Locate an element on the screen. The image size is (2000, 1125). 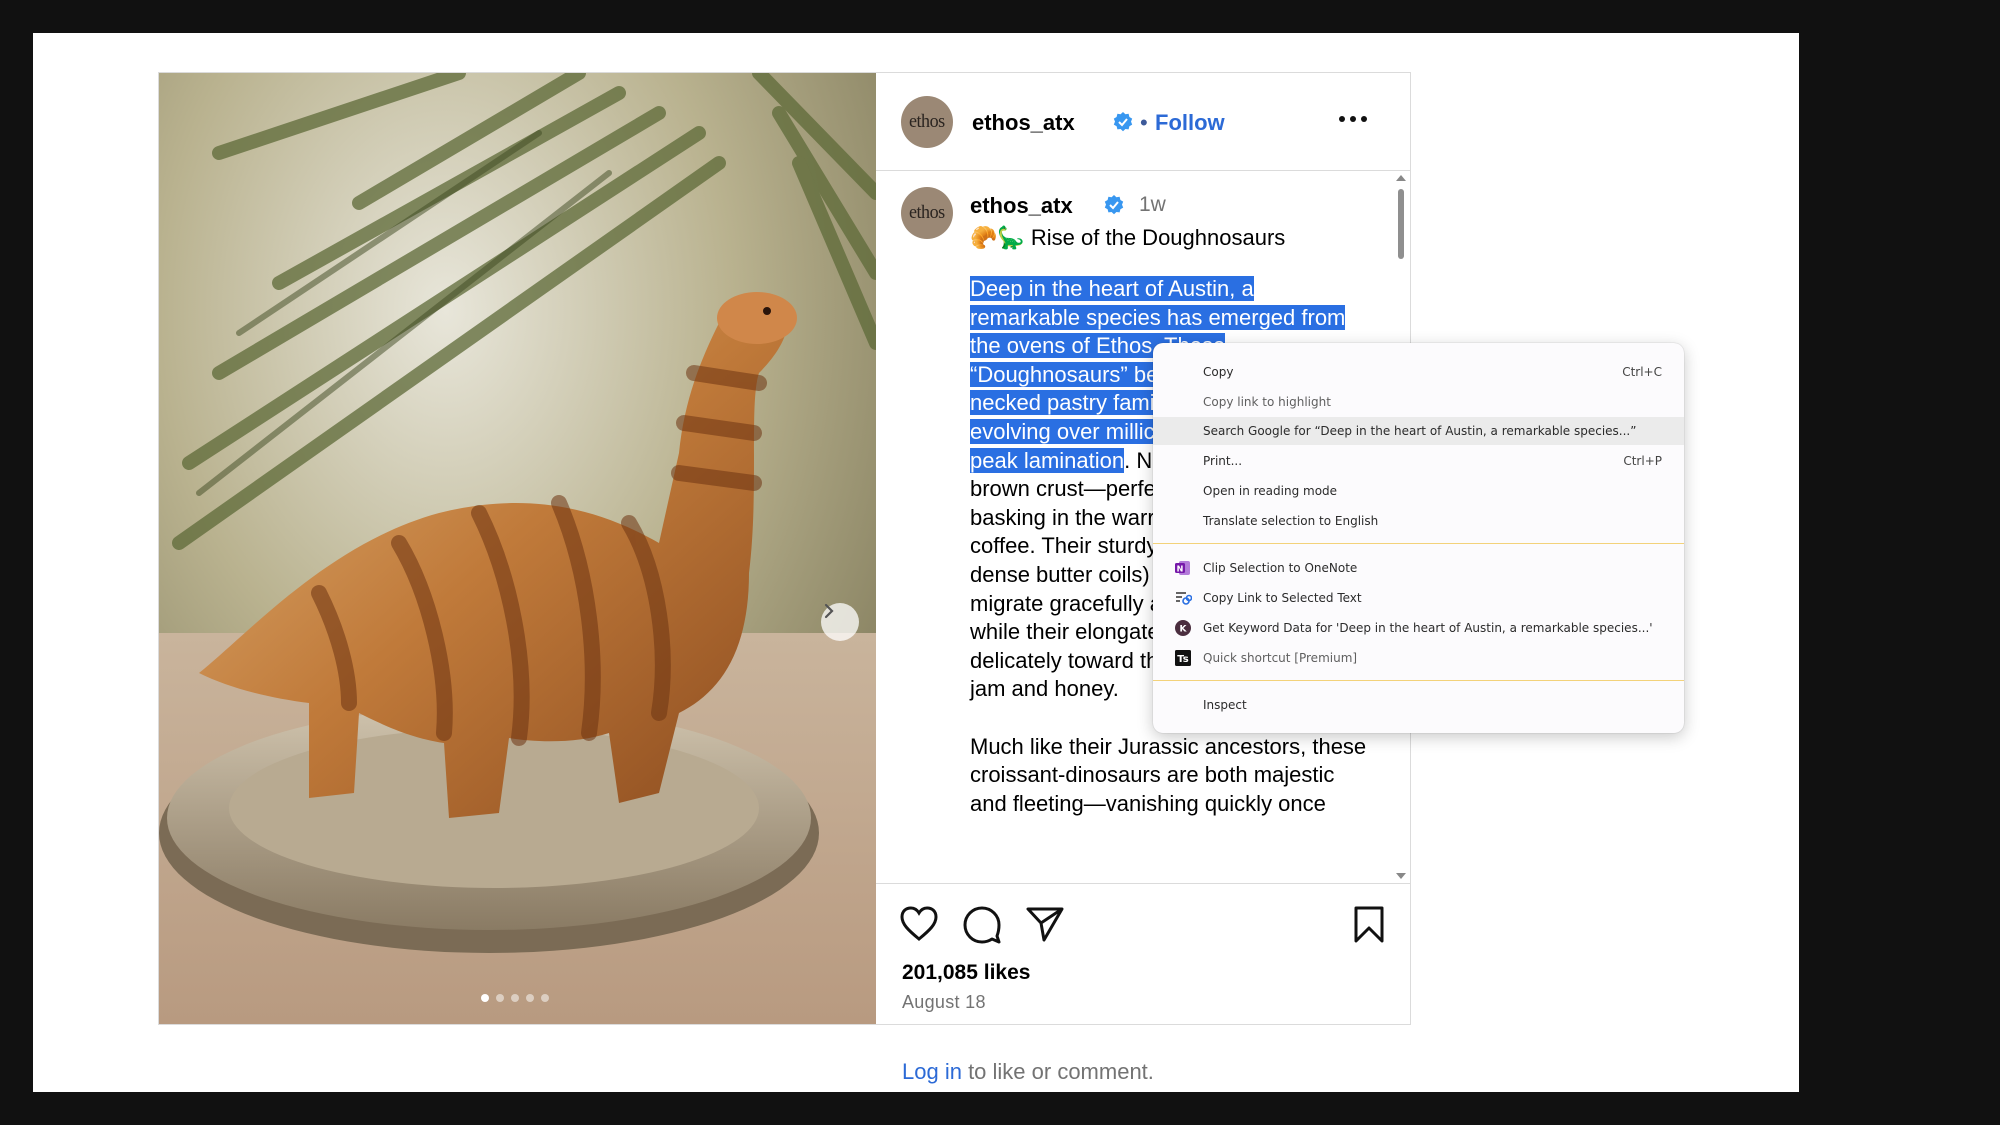
menu-item-inspect: Inspect is located at coordinates (1418, 705).